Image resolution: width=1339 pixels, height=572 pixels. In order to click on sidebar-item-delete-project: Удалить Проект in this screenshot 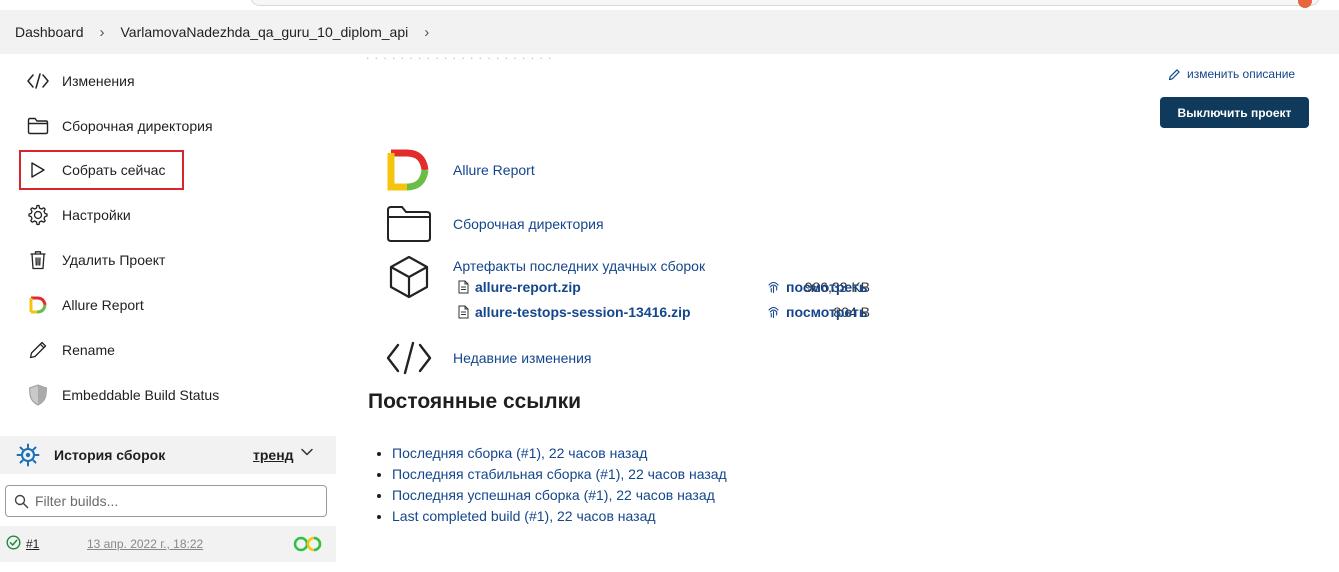, I will do `click(92, 260)`.